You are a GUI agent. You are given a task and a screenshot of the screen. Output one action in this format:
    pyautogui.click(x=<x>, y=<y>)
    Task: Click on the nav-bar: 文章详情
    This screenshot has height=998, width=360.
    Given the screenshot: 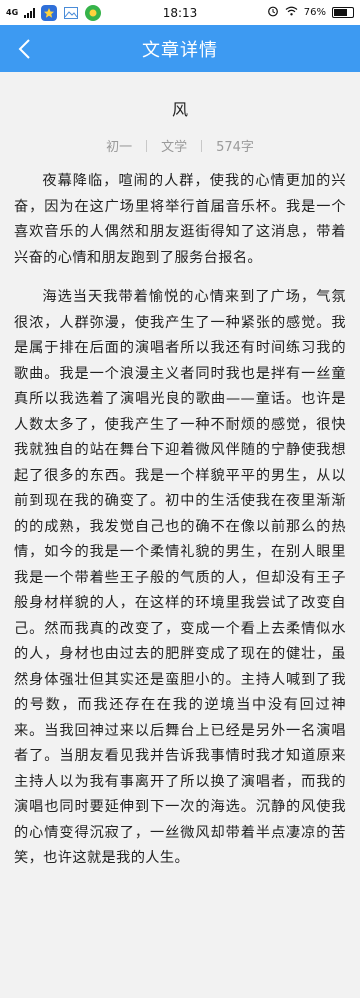 What is the action you would take?
    pyautogui.click(x=180, y=48)
    